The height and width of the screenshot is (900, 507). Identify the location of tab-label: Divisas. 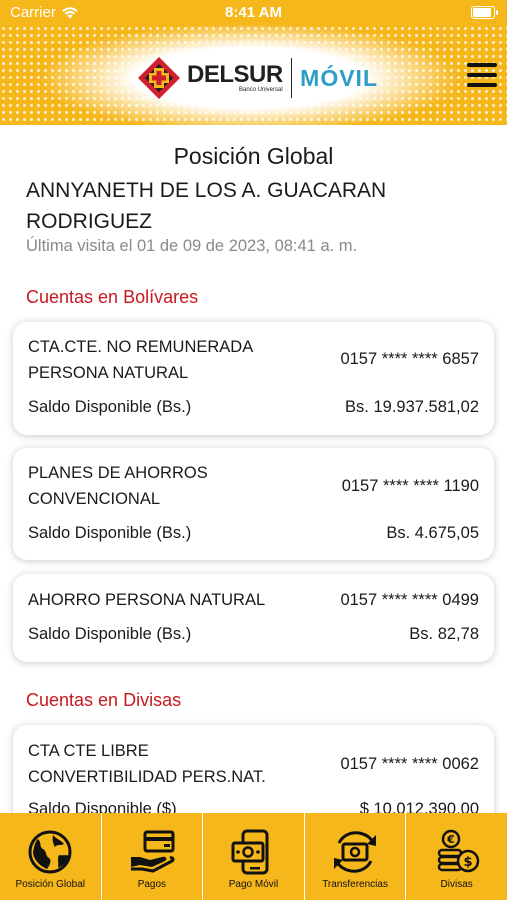
(456, 884).